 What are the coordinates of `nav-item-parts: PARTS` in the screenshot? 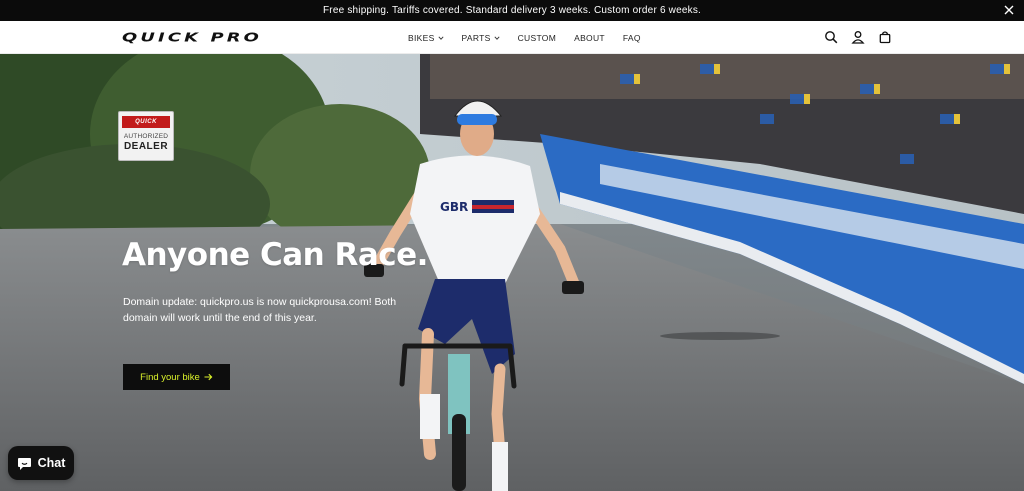 It's located at (481, 38).